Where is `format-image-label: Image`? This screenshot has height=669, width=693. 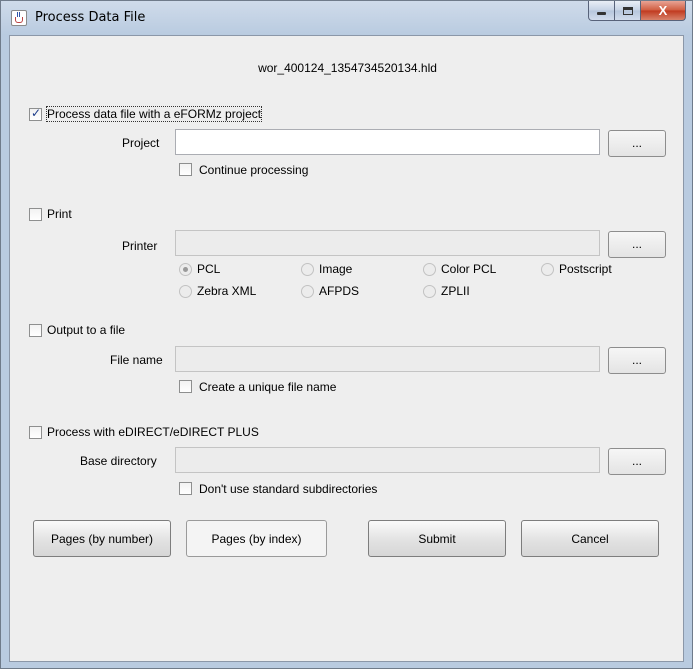
format-image-label: Image is located at coordinates (335, 269).